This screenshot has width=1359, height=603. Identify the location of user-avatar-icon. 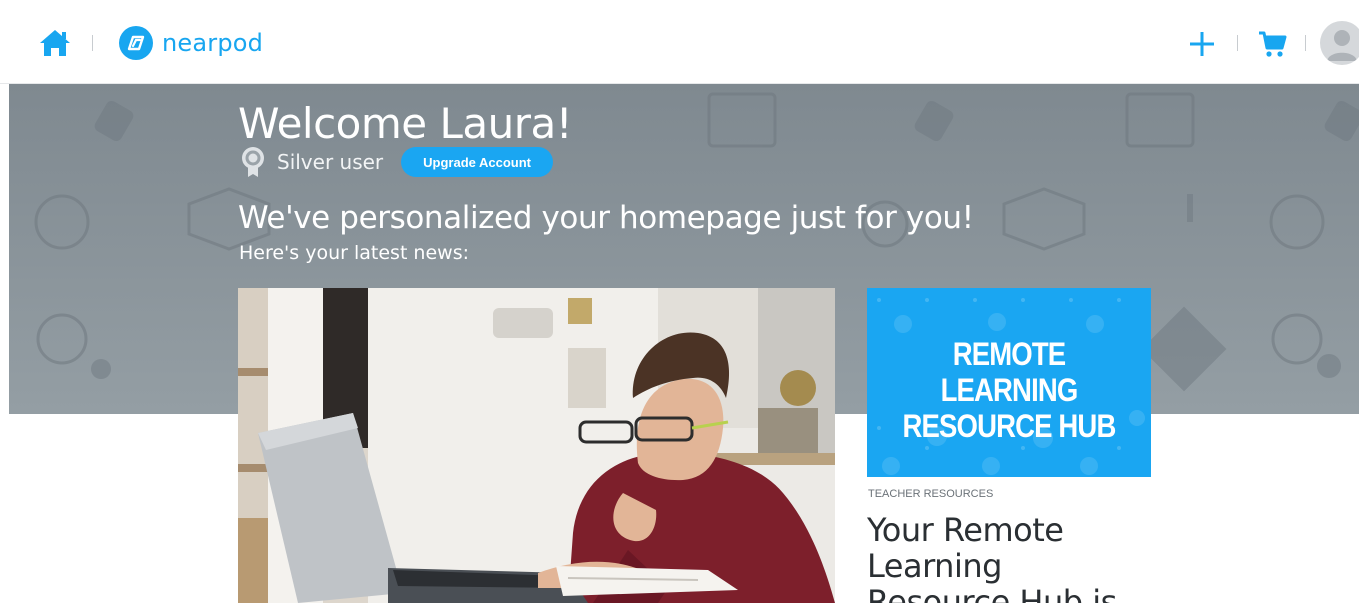
(1342, 45).